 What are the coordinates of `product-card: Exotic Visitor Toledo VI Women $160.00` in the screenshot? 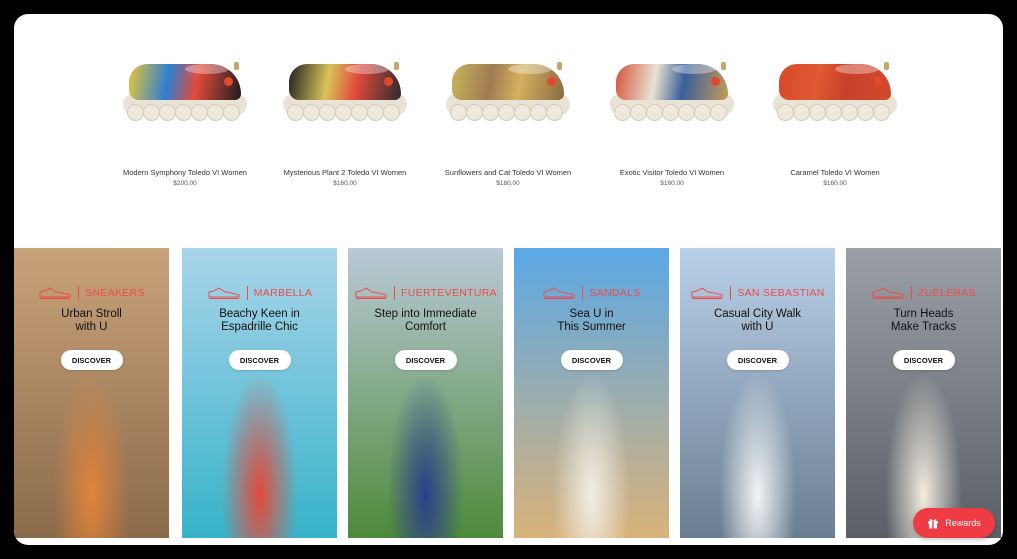 It's located at (672, 118).